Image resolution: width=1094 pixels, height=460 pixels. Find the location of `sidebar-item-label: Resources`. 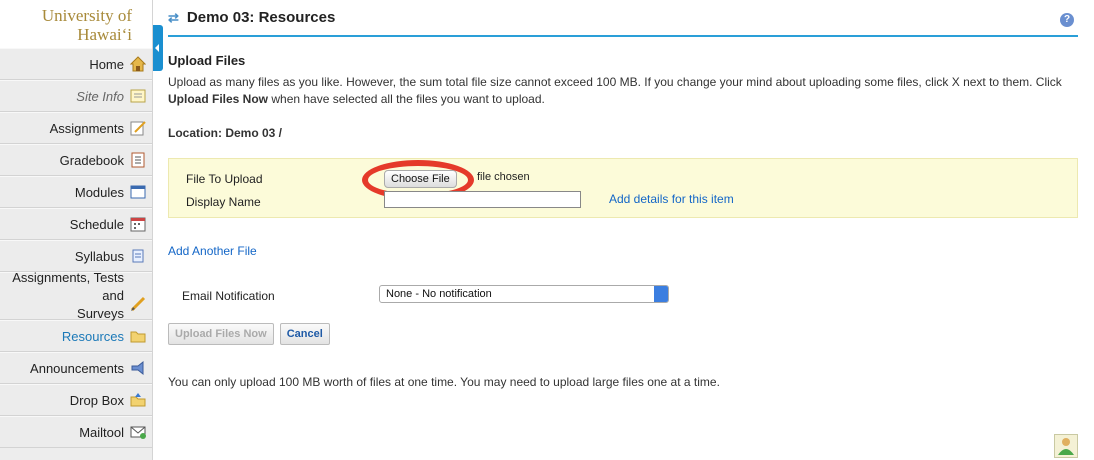

sidebar-item-label: Resources is located at coordinates (92, 336).